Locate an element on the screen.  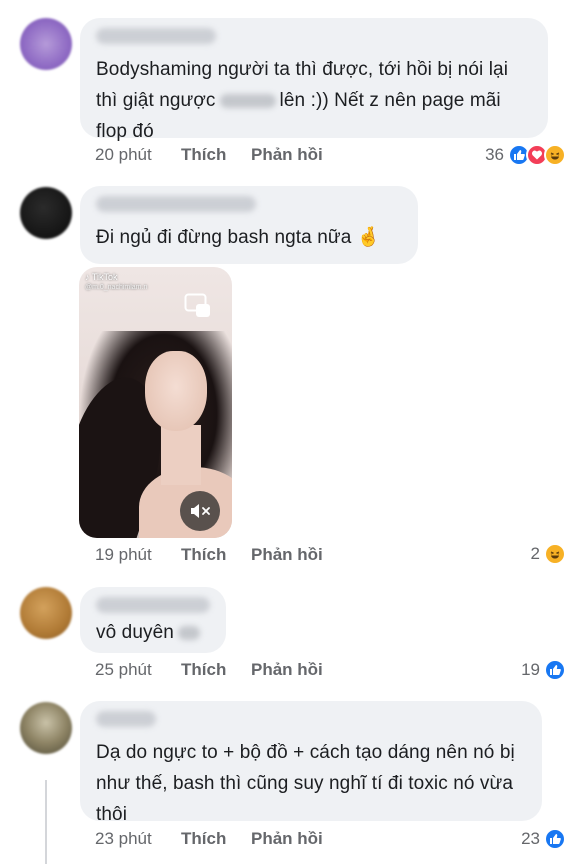
reaction-count: 36 is located at coordinates (494, 154).